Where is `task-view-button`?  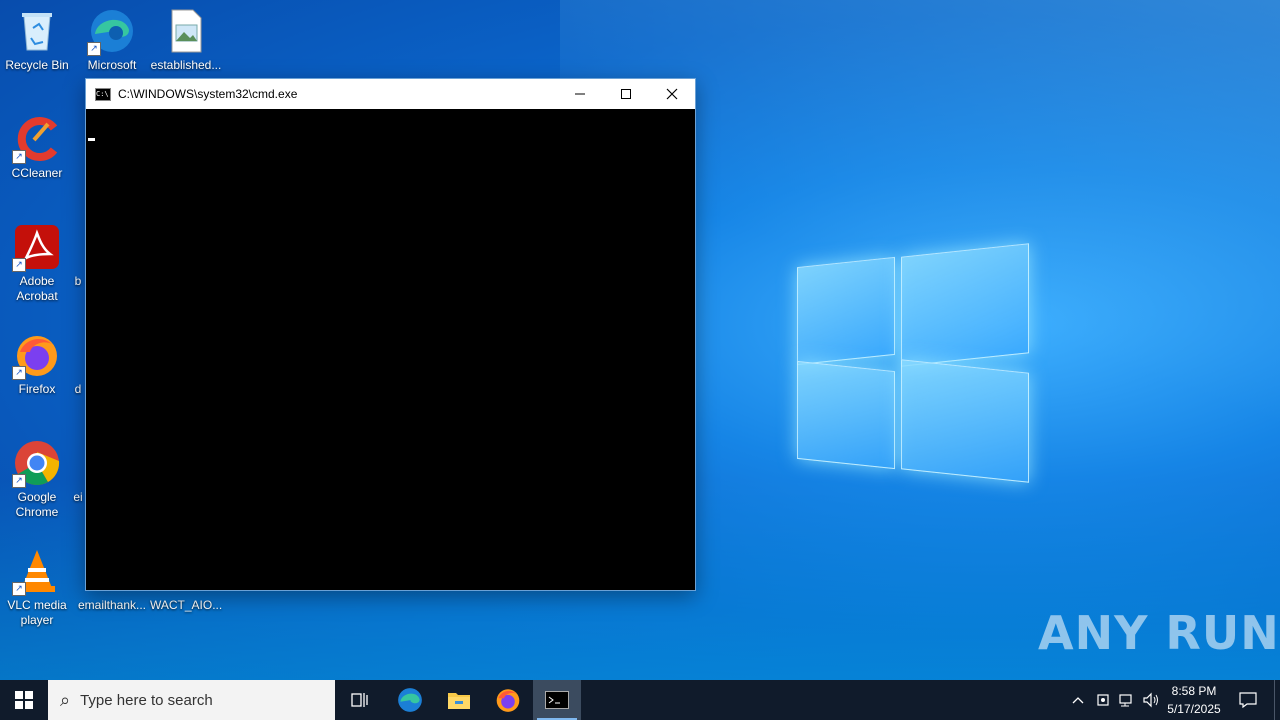 task-view-button is located at coordinates (360, 700).